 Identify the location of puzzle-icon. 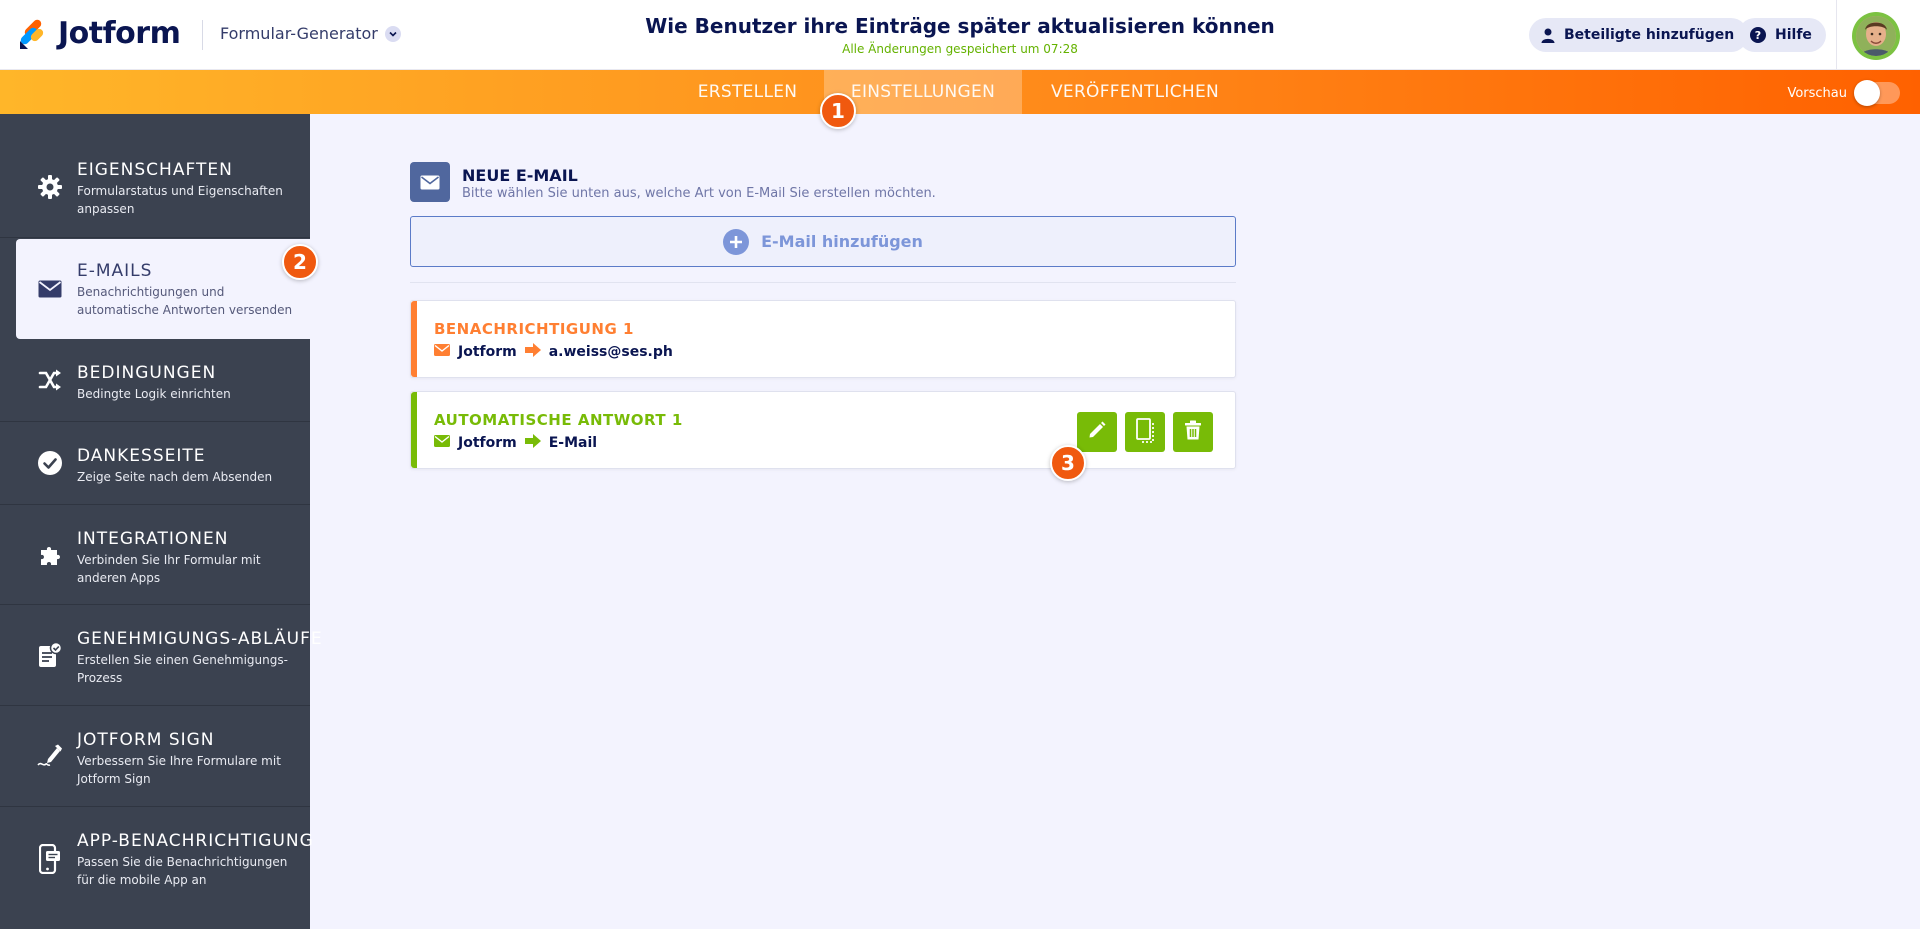
(50, 555).